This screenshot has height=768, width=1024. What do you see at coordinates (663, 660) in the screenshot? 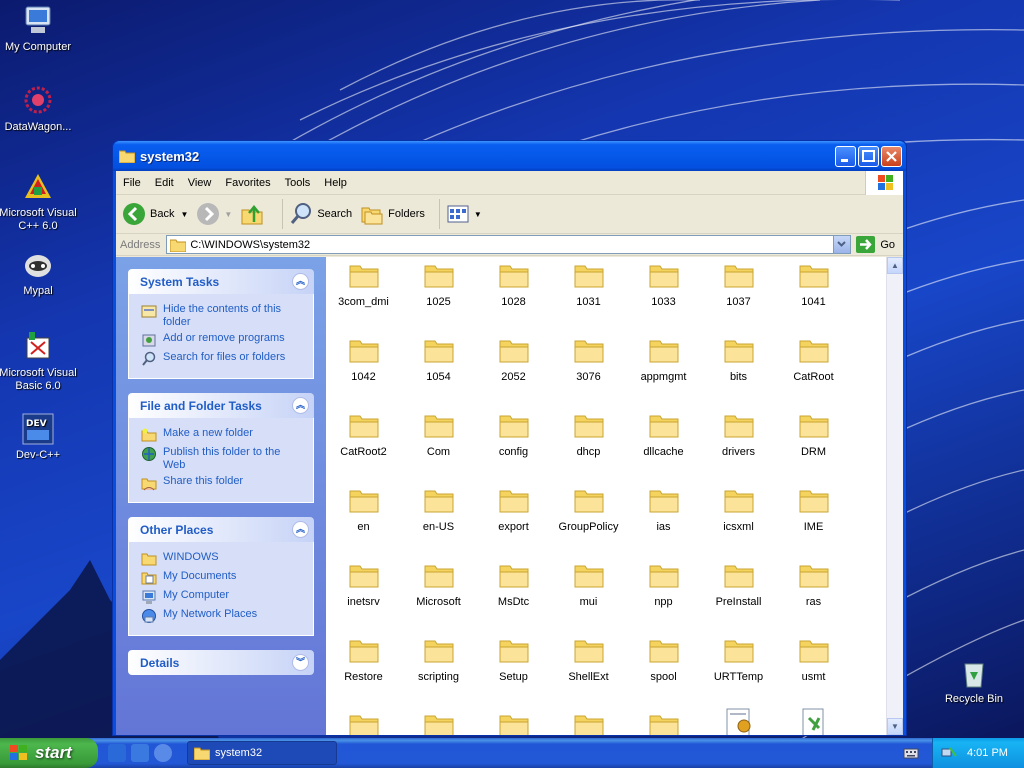
I see `file-item: spool` at bounding box center [663, 660].